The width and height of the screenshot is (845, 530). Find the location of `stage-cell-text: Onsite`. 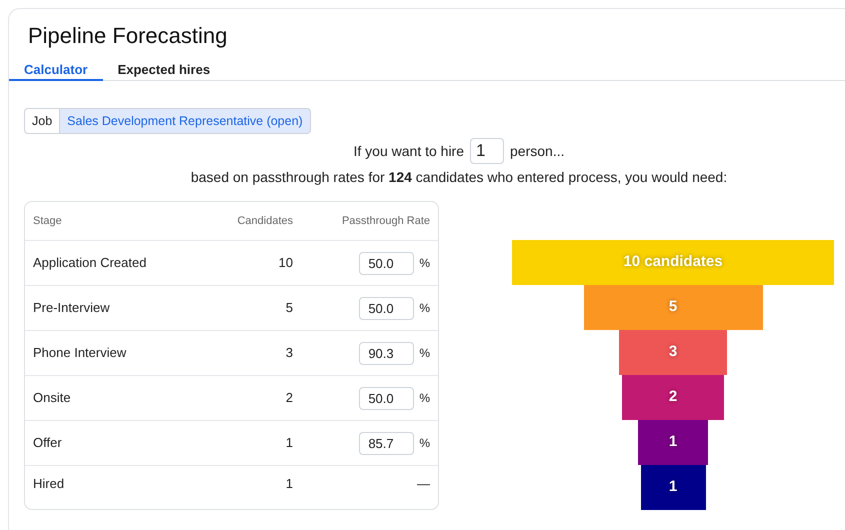

stage-cell-text: Onsite is located at coordinates (52, 398).